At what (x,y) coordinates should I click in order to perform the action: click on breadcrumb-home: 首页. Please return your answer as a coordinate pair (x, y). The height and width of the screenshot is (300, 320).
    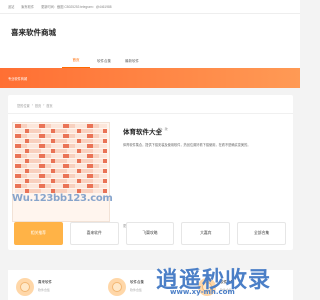
    Looking at the image, I should click on (38, 105).